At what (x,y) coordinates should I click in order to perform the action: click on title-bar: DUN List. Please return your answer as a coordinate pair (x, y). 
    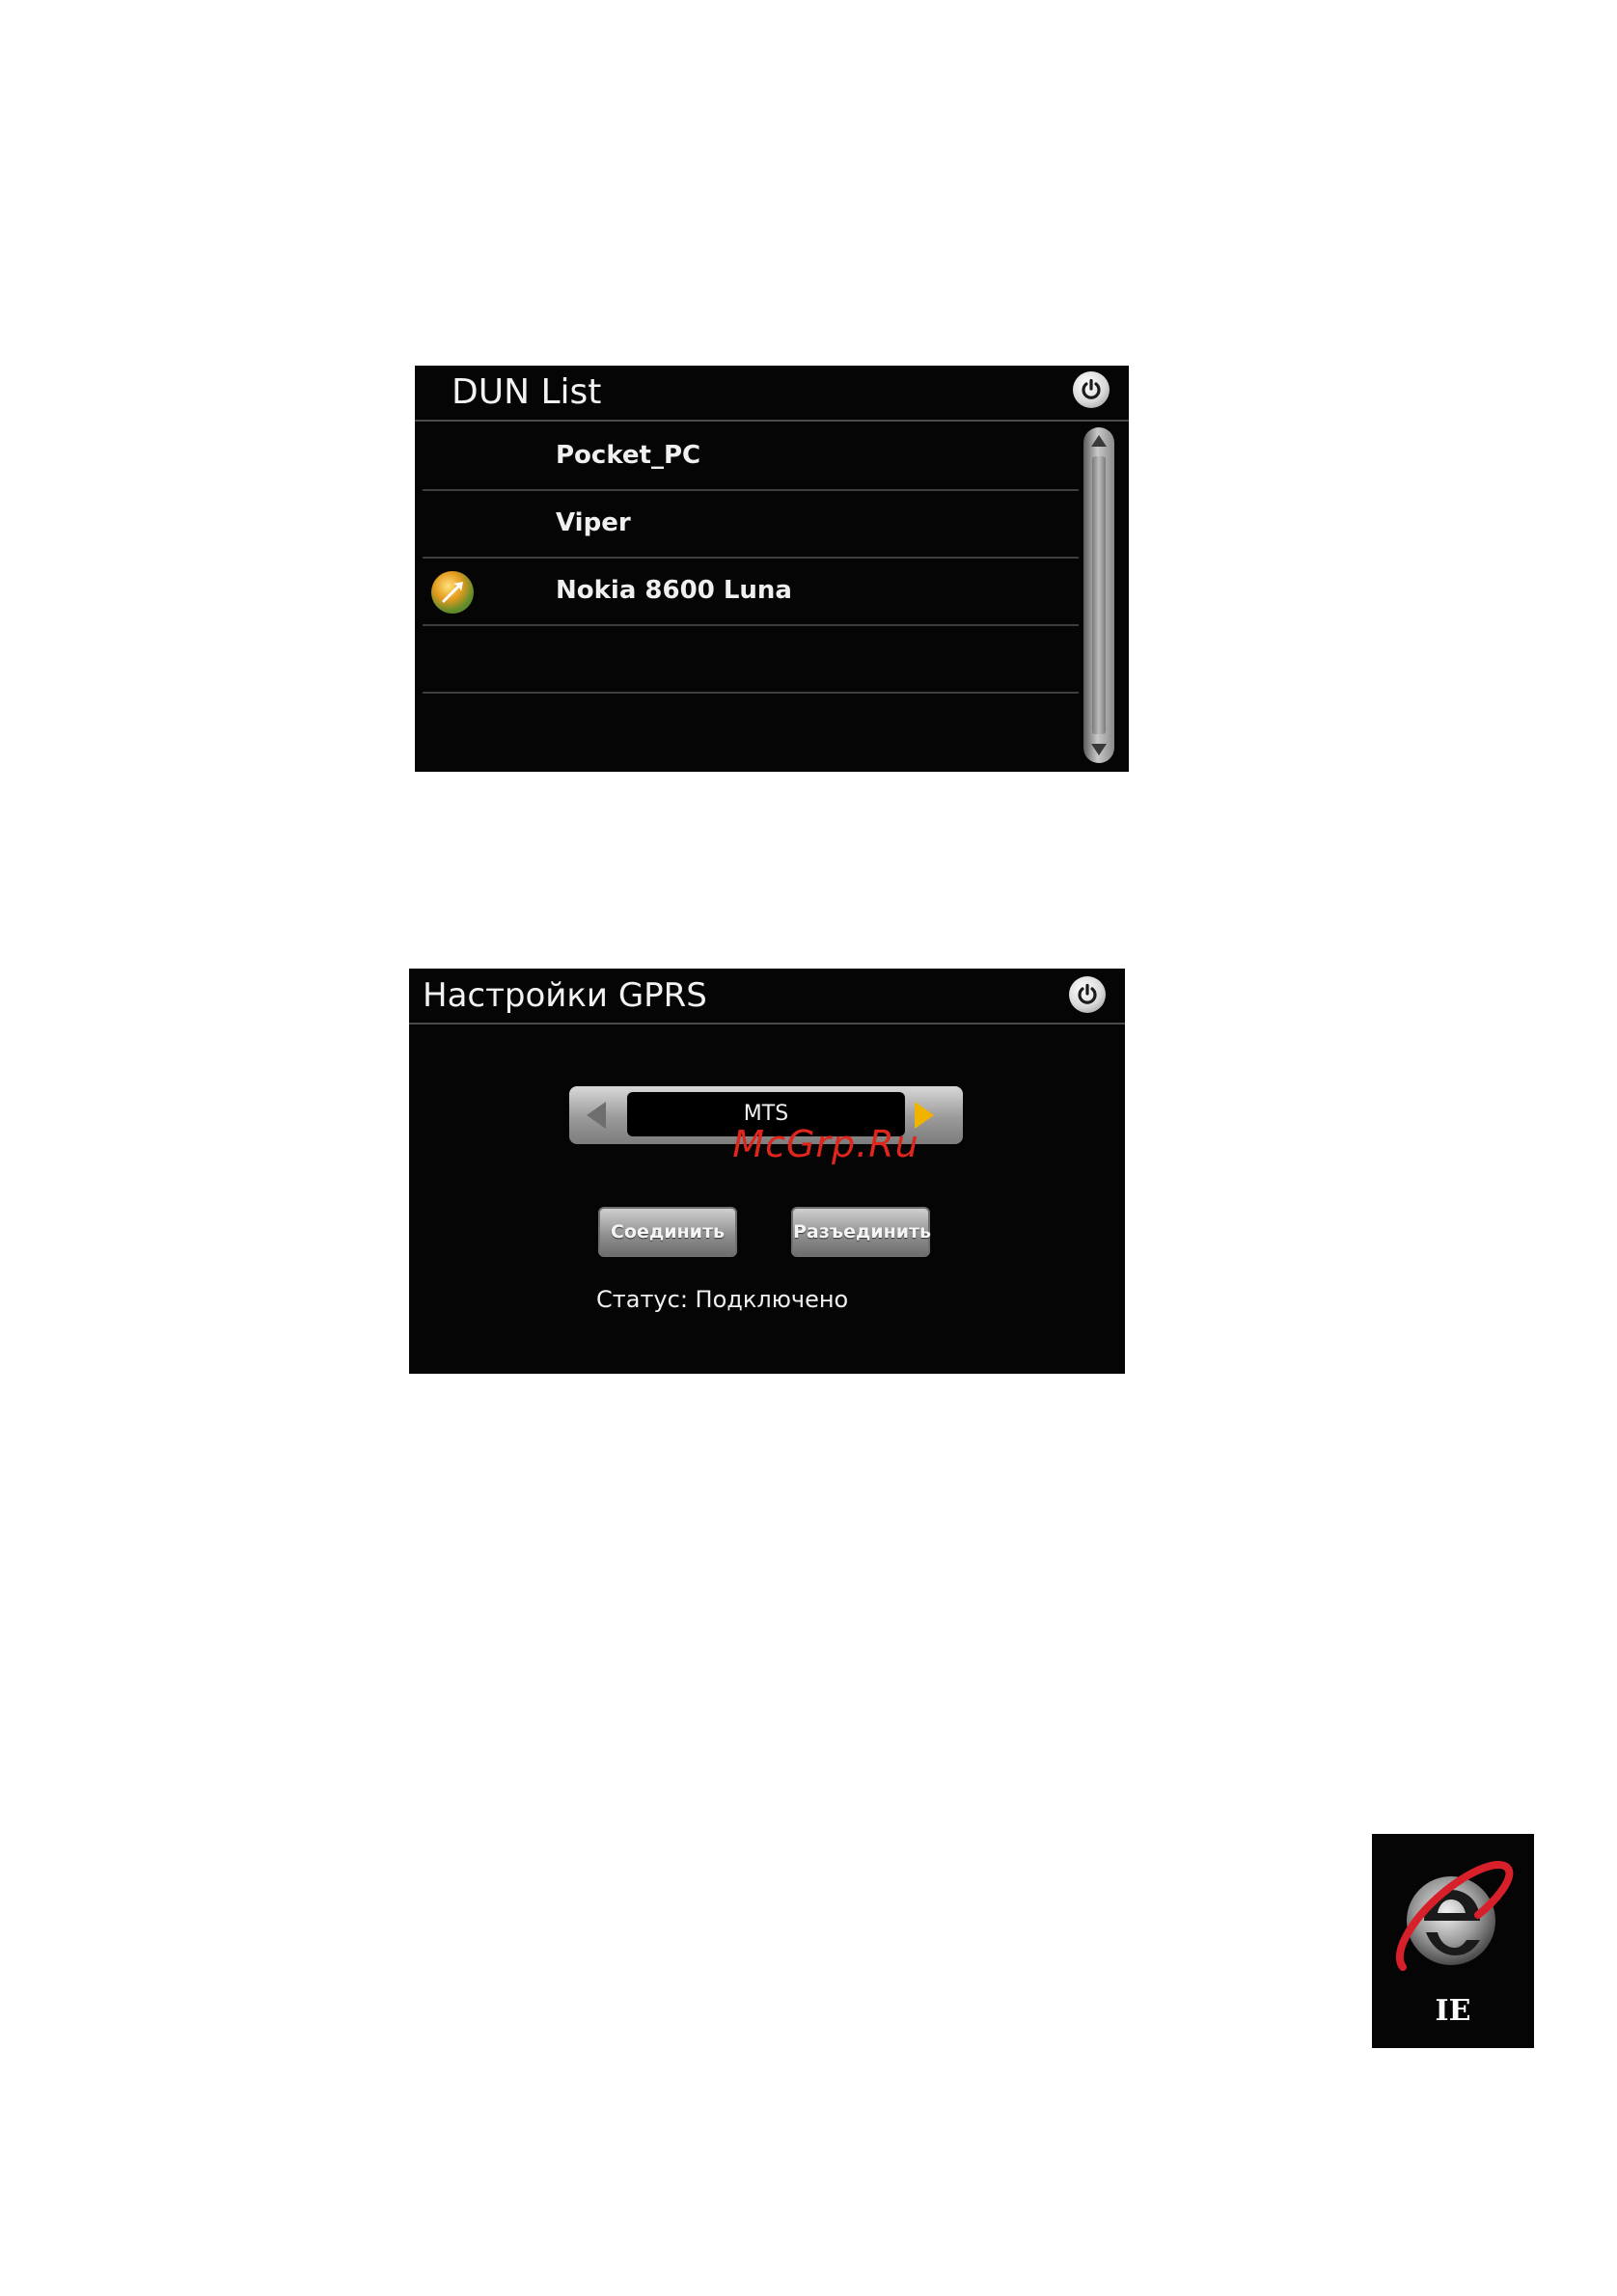
    Looking at the image, I should click on (772, 394).